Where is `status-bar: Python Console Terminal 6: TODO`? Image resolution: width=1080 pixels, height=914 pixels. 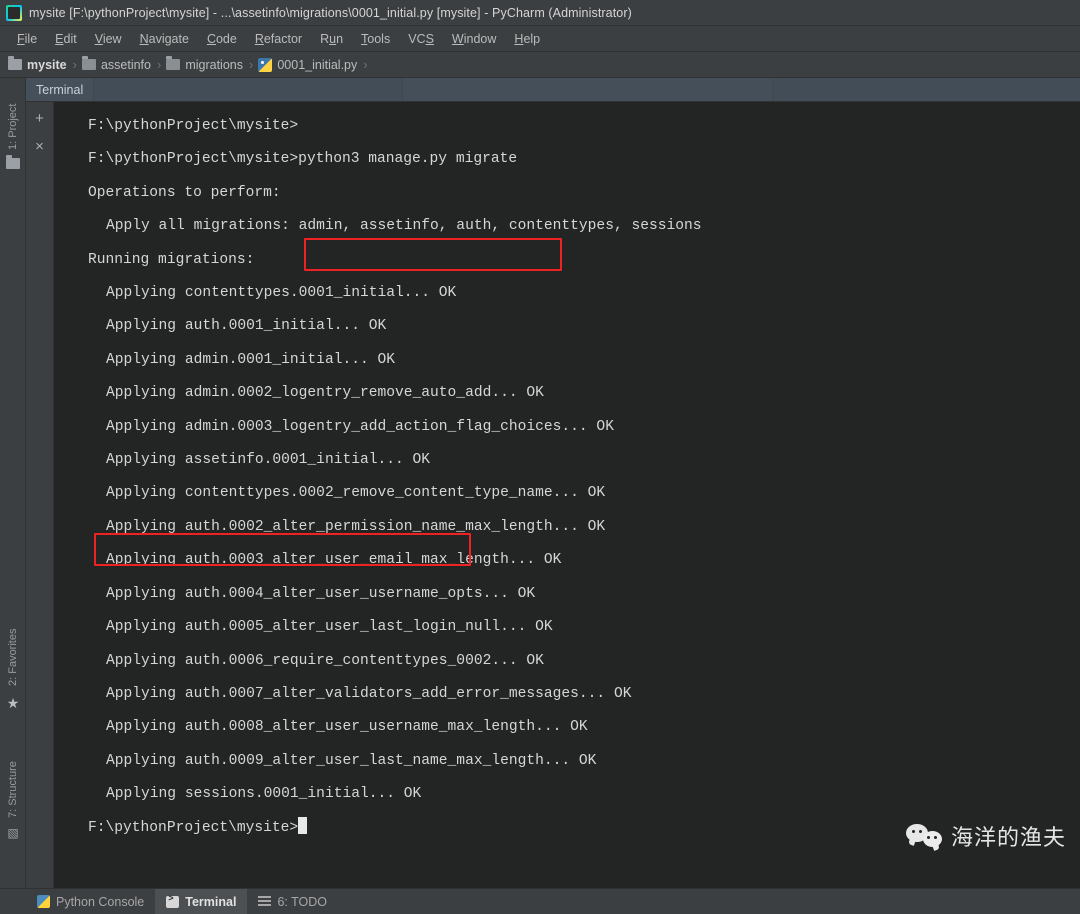 status-bar: Python Console Terminal 6: TODO is located at coordinates (540, 901).